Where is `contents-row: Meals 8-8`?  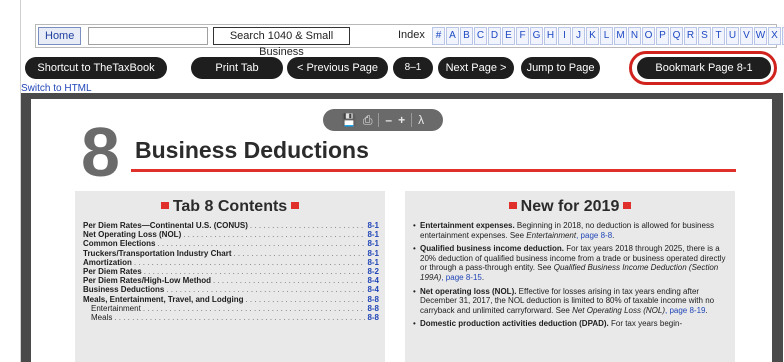
contents-row: Meals 8-8 is located at coordinates (231, 317).